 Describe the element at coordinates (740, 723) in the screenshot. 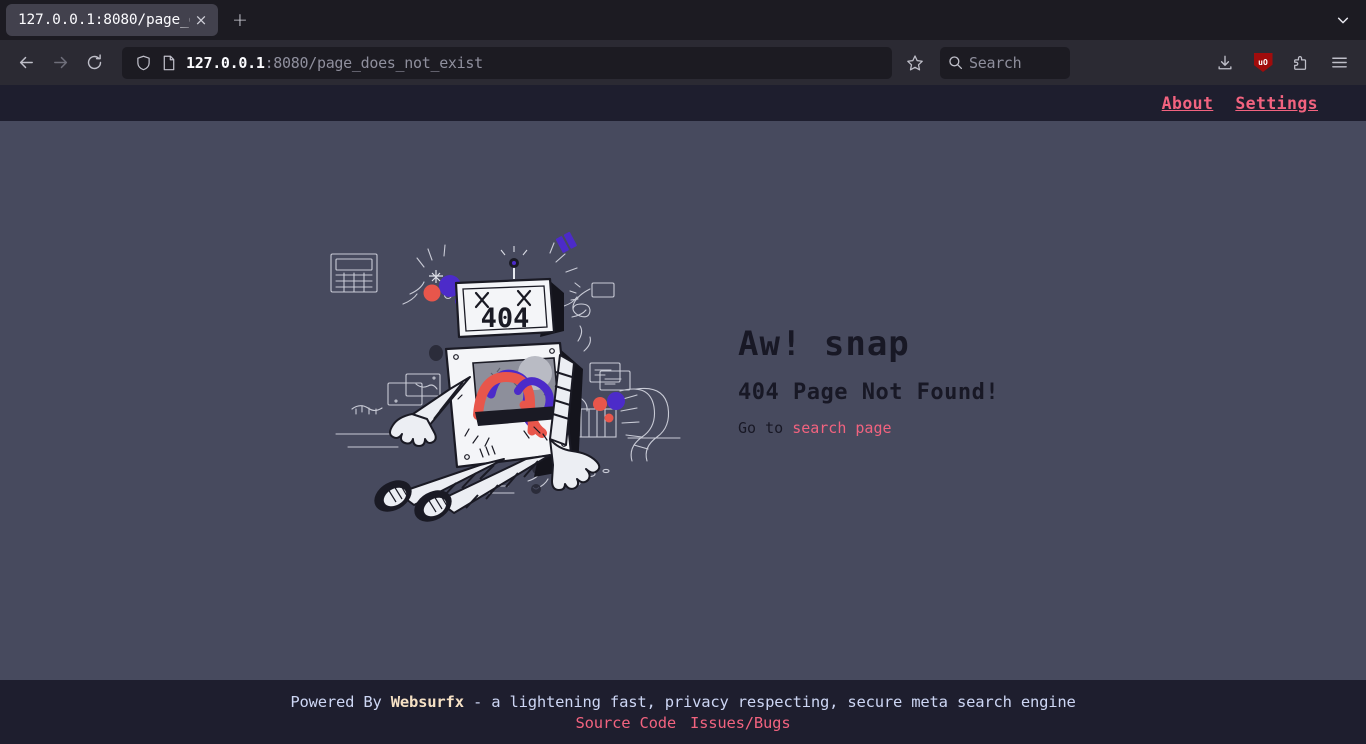

I see `footer-link-issues-bugs: Issues/Bugs` at that location.